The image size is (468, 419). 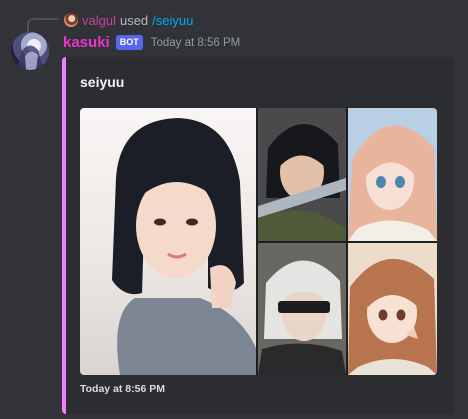 I want to click on avatar-art-icon, so click(x=30, y=54).